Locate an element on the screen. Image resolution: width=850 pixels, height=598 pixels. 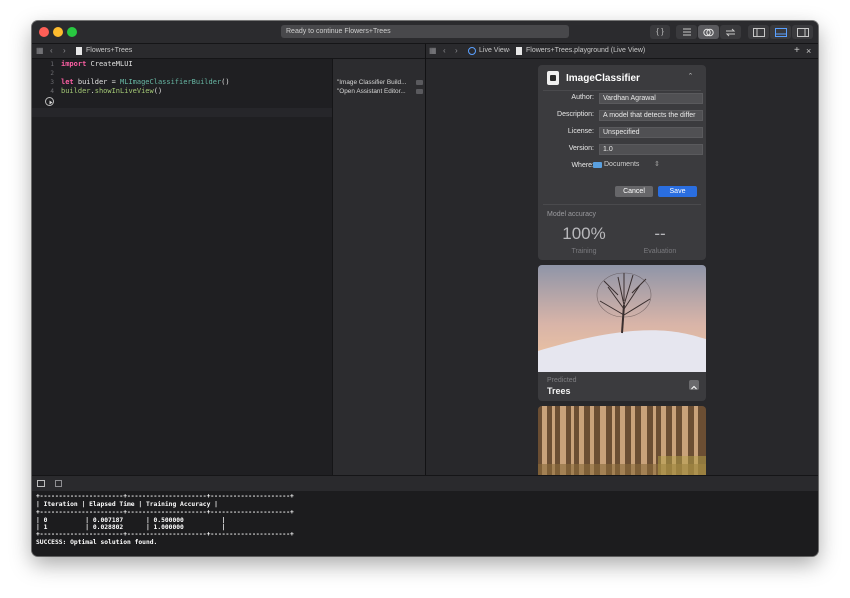
forest-image is located at coordinates (622, 440).